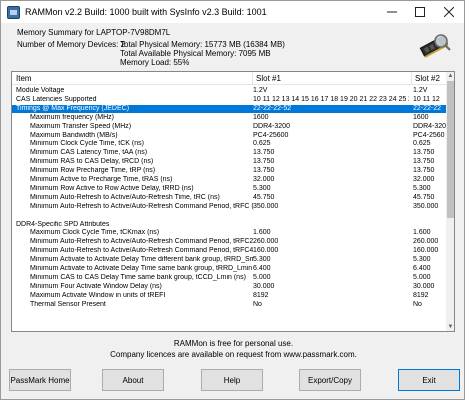 The width and height of the screenshot is (465, 400). What do you see at coordinates (229, 91) in the screenshot?
I see `table-row: Module Voltage 1.2V 1.2V` at bounding box center [229, 91].